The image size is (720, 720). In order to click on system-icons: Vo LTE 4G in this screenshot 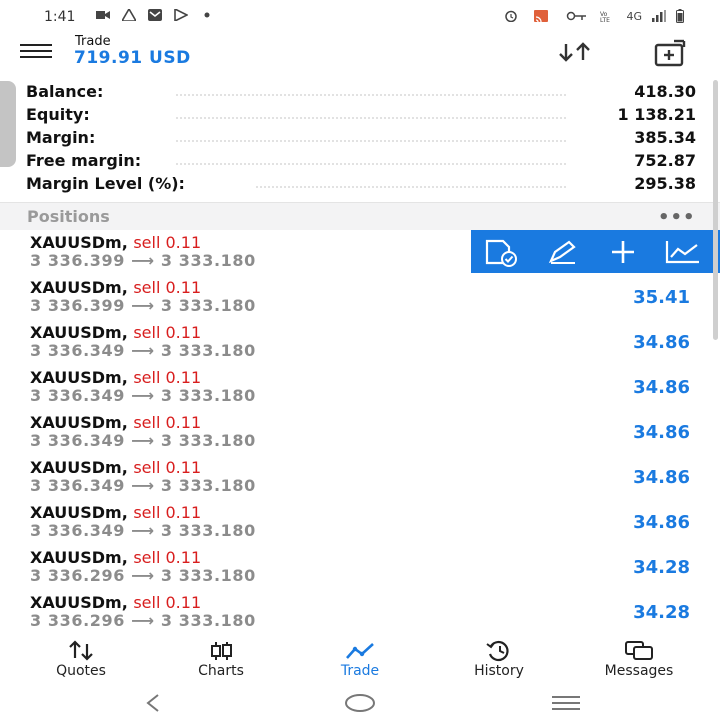, I will do `click(594, 16)`.